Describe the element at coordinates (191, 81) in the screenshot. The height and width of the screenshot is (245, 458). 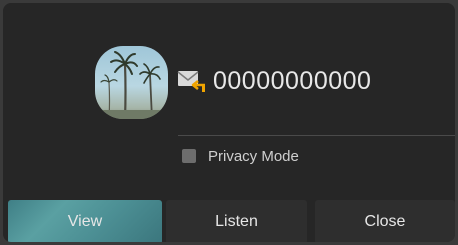
I see `envelope-reply-icon` at that location.